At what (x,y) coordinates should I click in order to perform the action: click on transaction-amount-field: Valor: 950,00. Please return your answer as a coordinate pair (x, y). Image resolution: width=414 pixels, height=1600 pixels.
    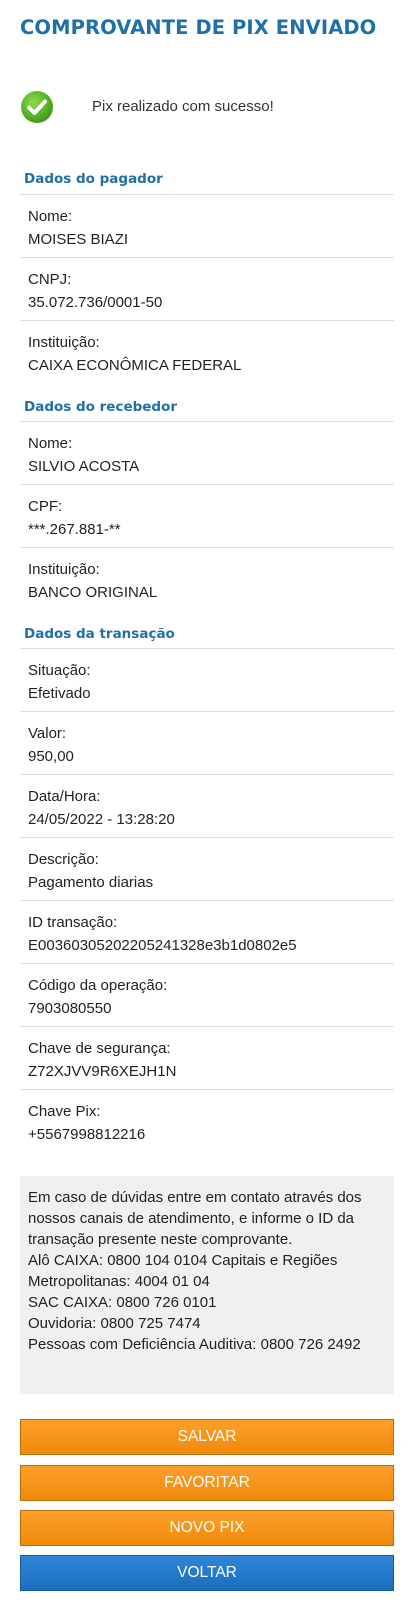
    Looking at the image, I should click on (207, 743).